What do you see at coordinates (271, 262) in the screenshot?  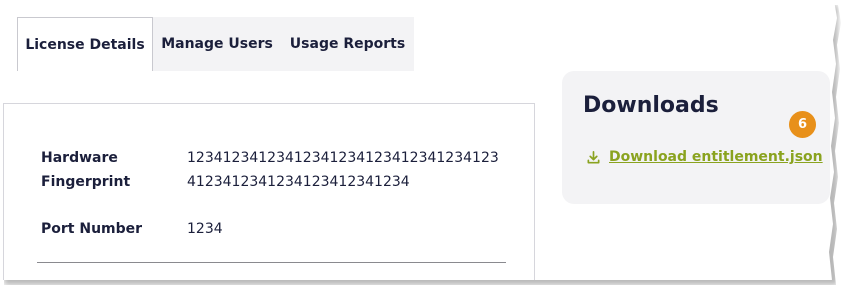 I see `divider` at bounding box center [271, 262].